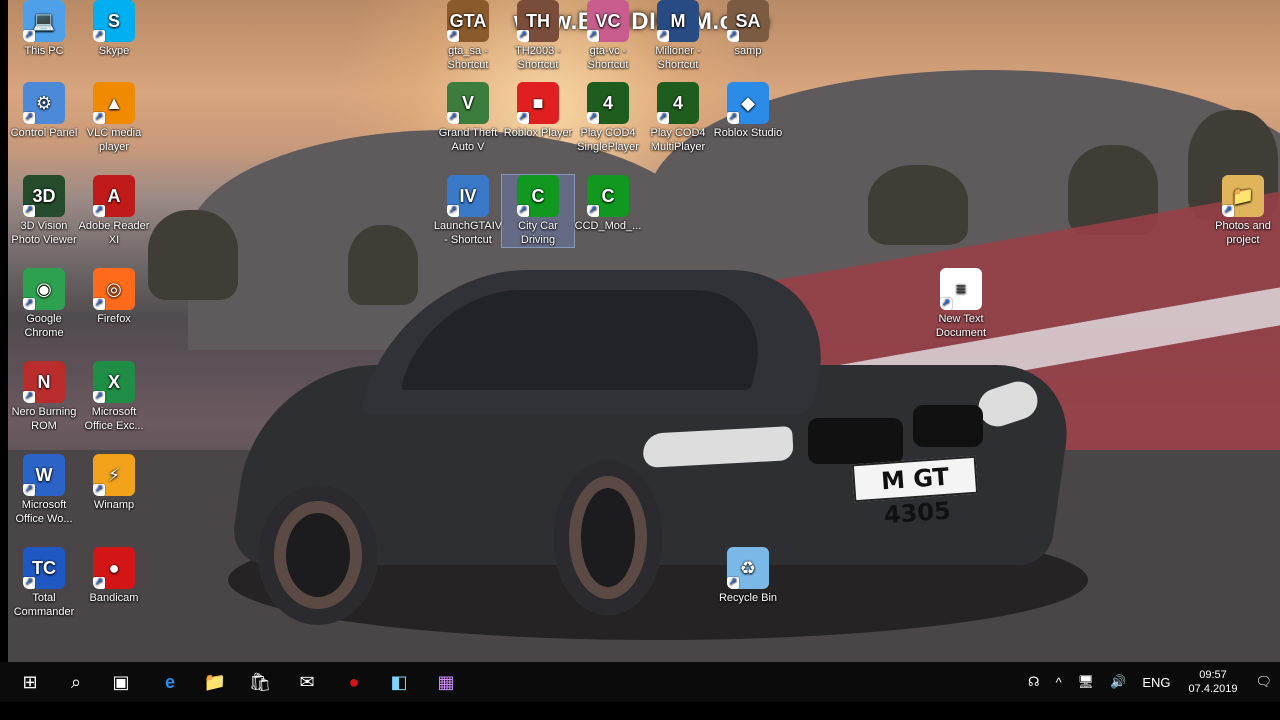 The image size is (1280, 720). What do you see at coordinates (170, 682) in the screenshot?
I see `edge-button: e` at bounding box center [170, 682].